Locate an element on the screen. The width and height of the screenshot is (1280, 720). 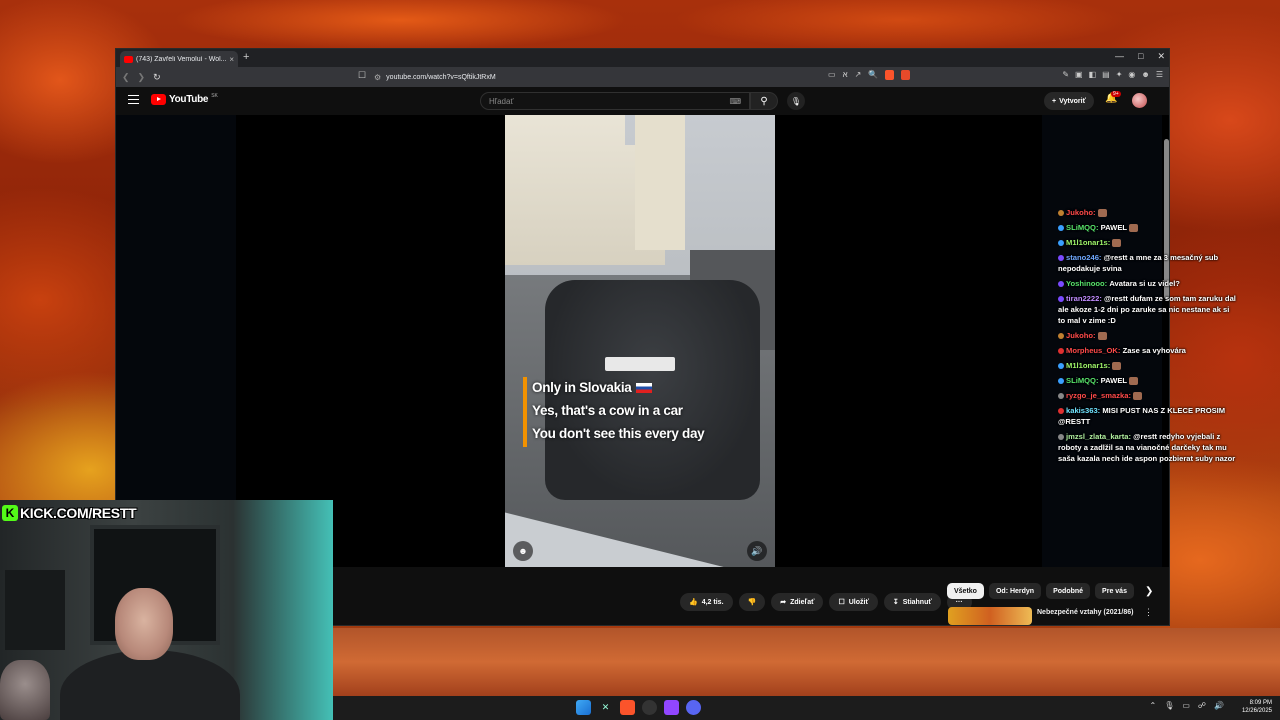
chat-badge-icon is located at coordinates (1061, 437).